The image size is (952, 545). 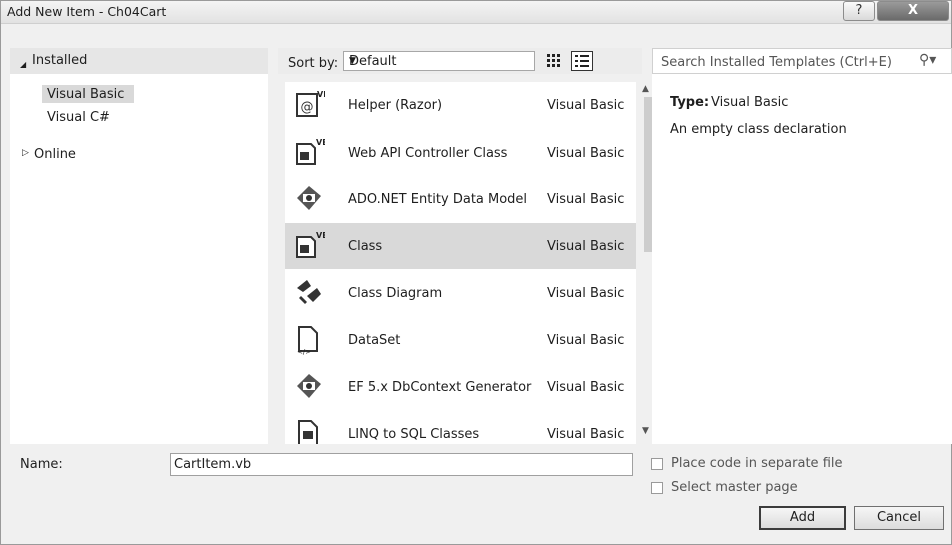 I want to click on type-label: Type:, so click(x=690, y=102).